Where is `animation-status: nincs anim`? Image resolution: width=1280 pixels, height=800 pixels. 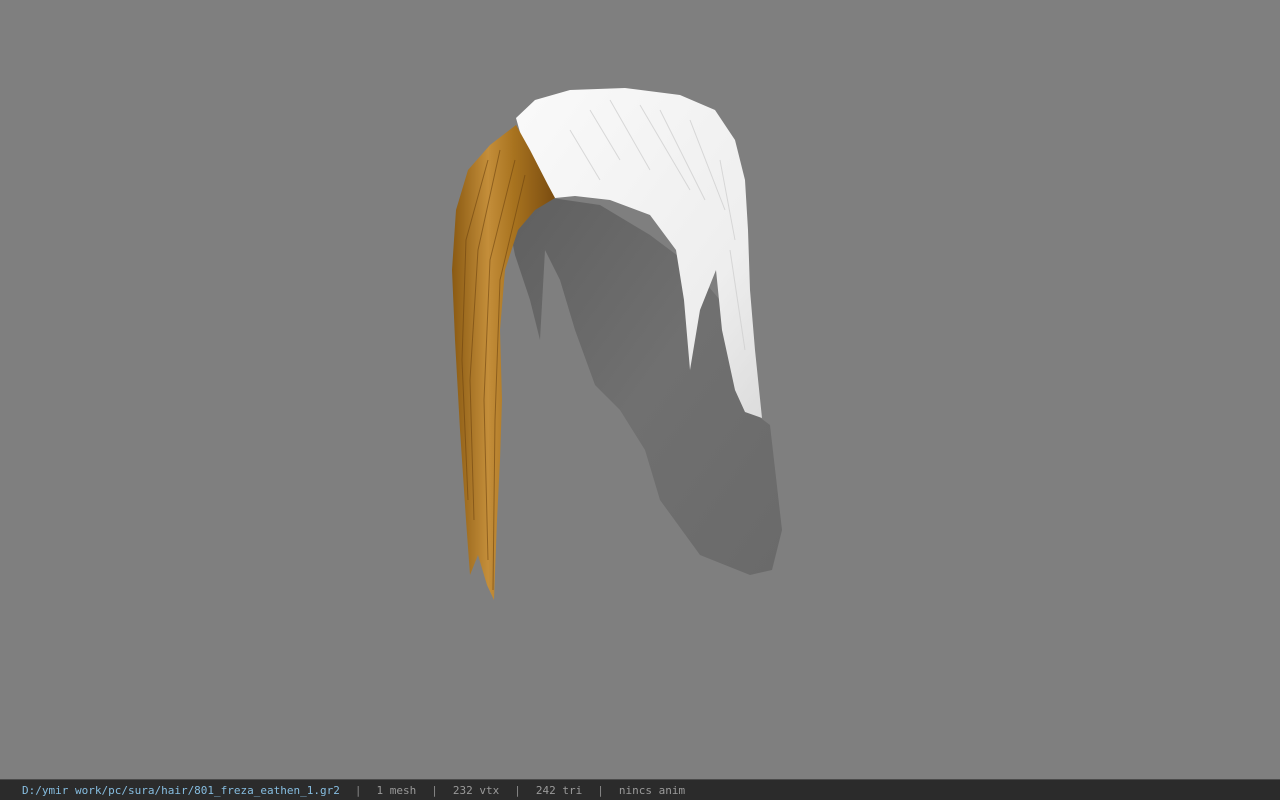
animation-status: nincs anim is located at coordinates (652, 790).